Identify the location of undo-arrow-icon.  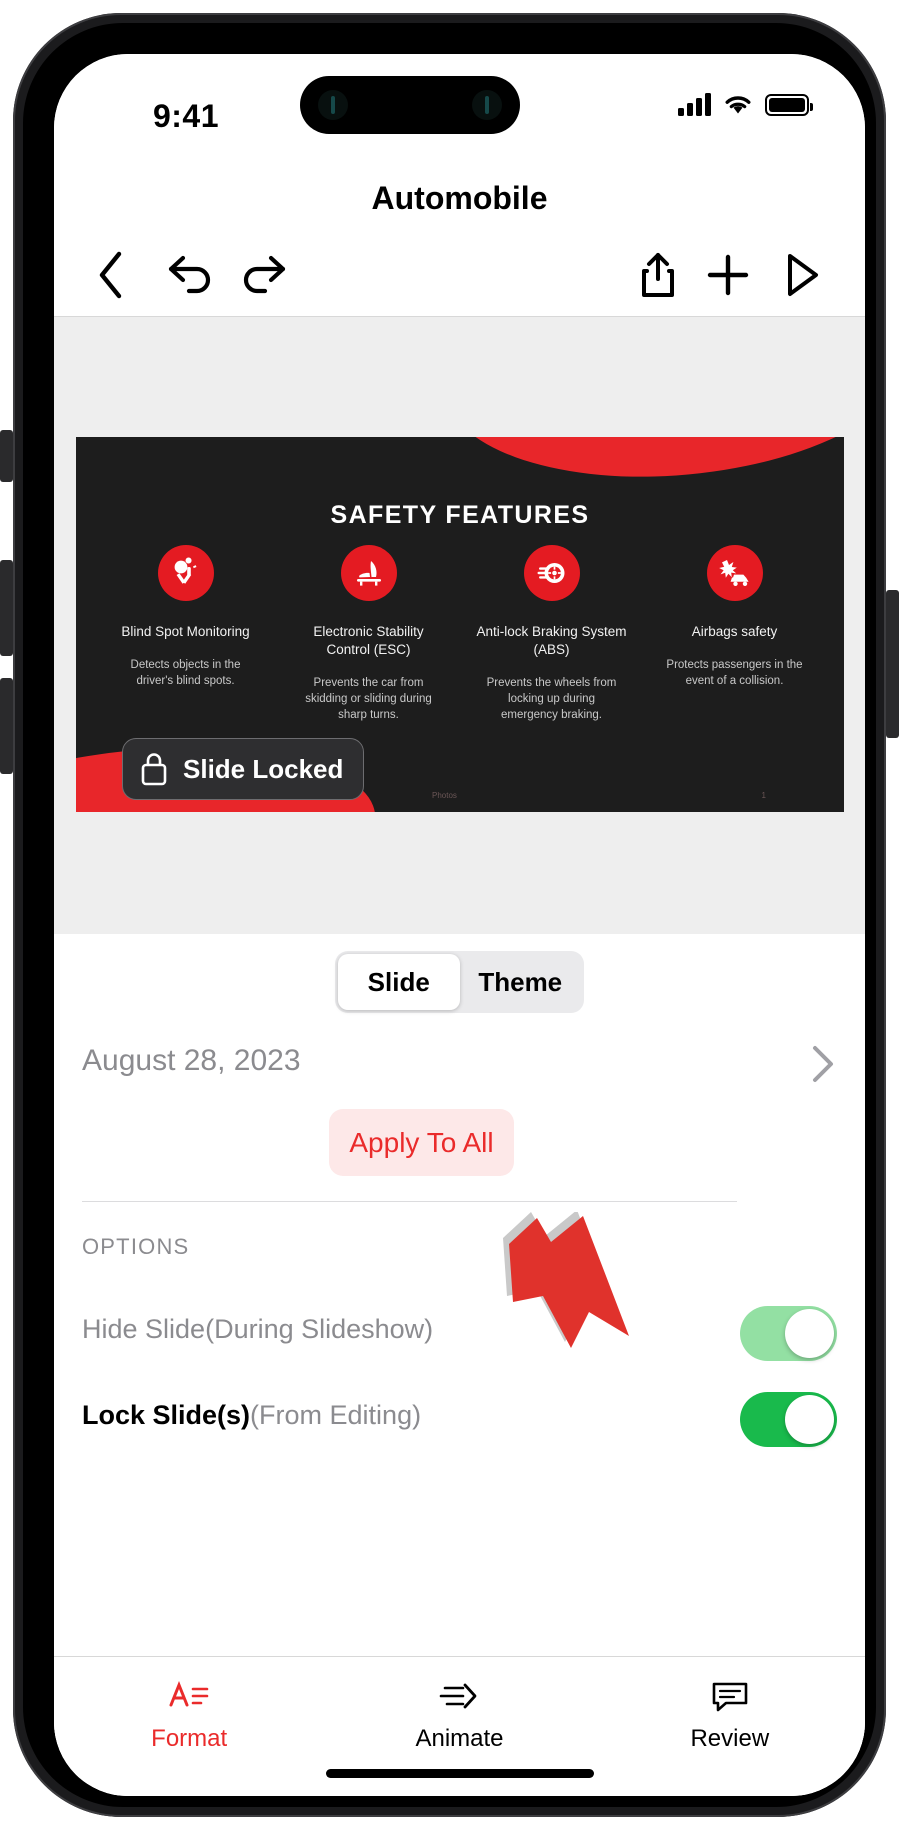
(189, 274).